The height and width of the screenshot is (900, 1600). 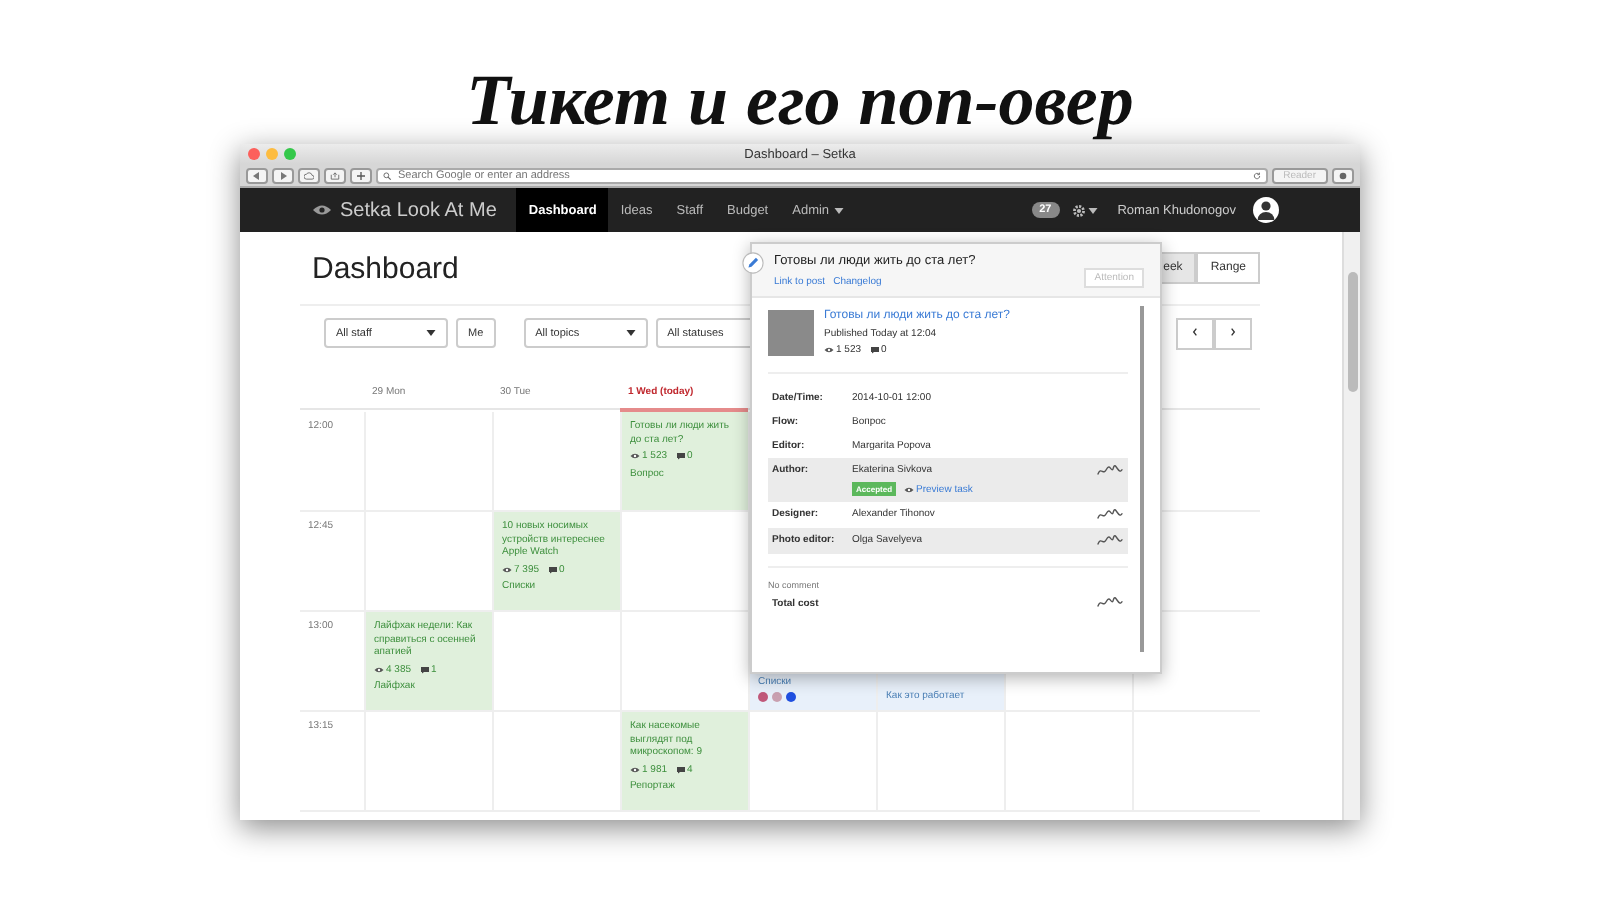 I want to click on settings-menu, so click(x=1084, y=210).